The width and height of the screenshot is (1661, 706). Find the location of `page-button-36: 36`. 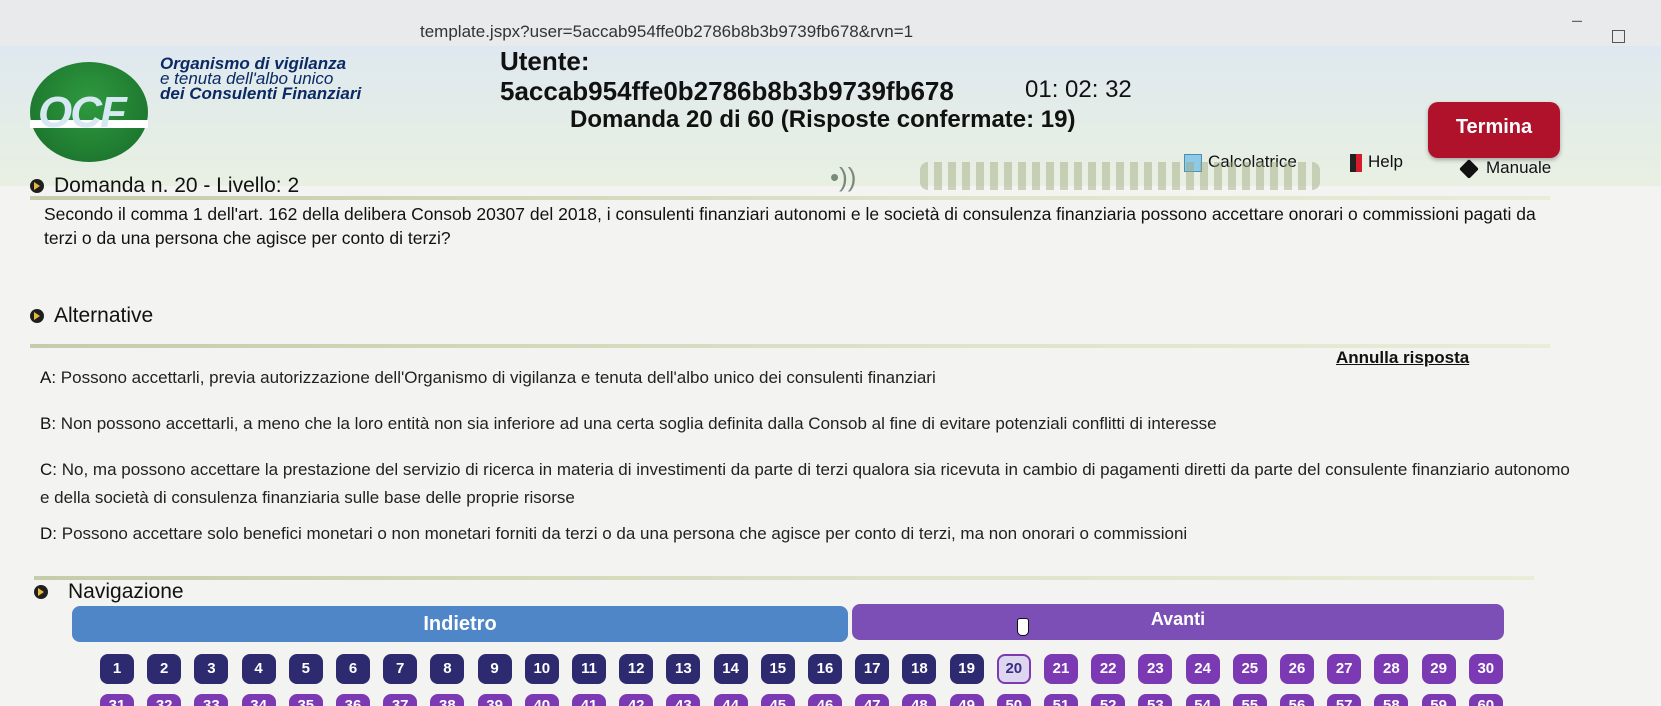

page-button-36: 36 is located at coordinates (353, 700).